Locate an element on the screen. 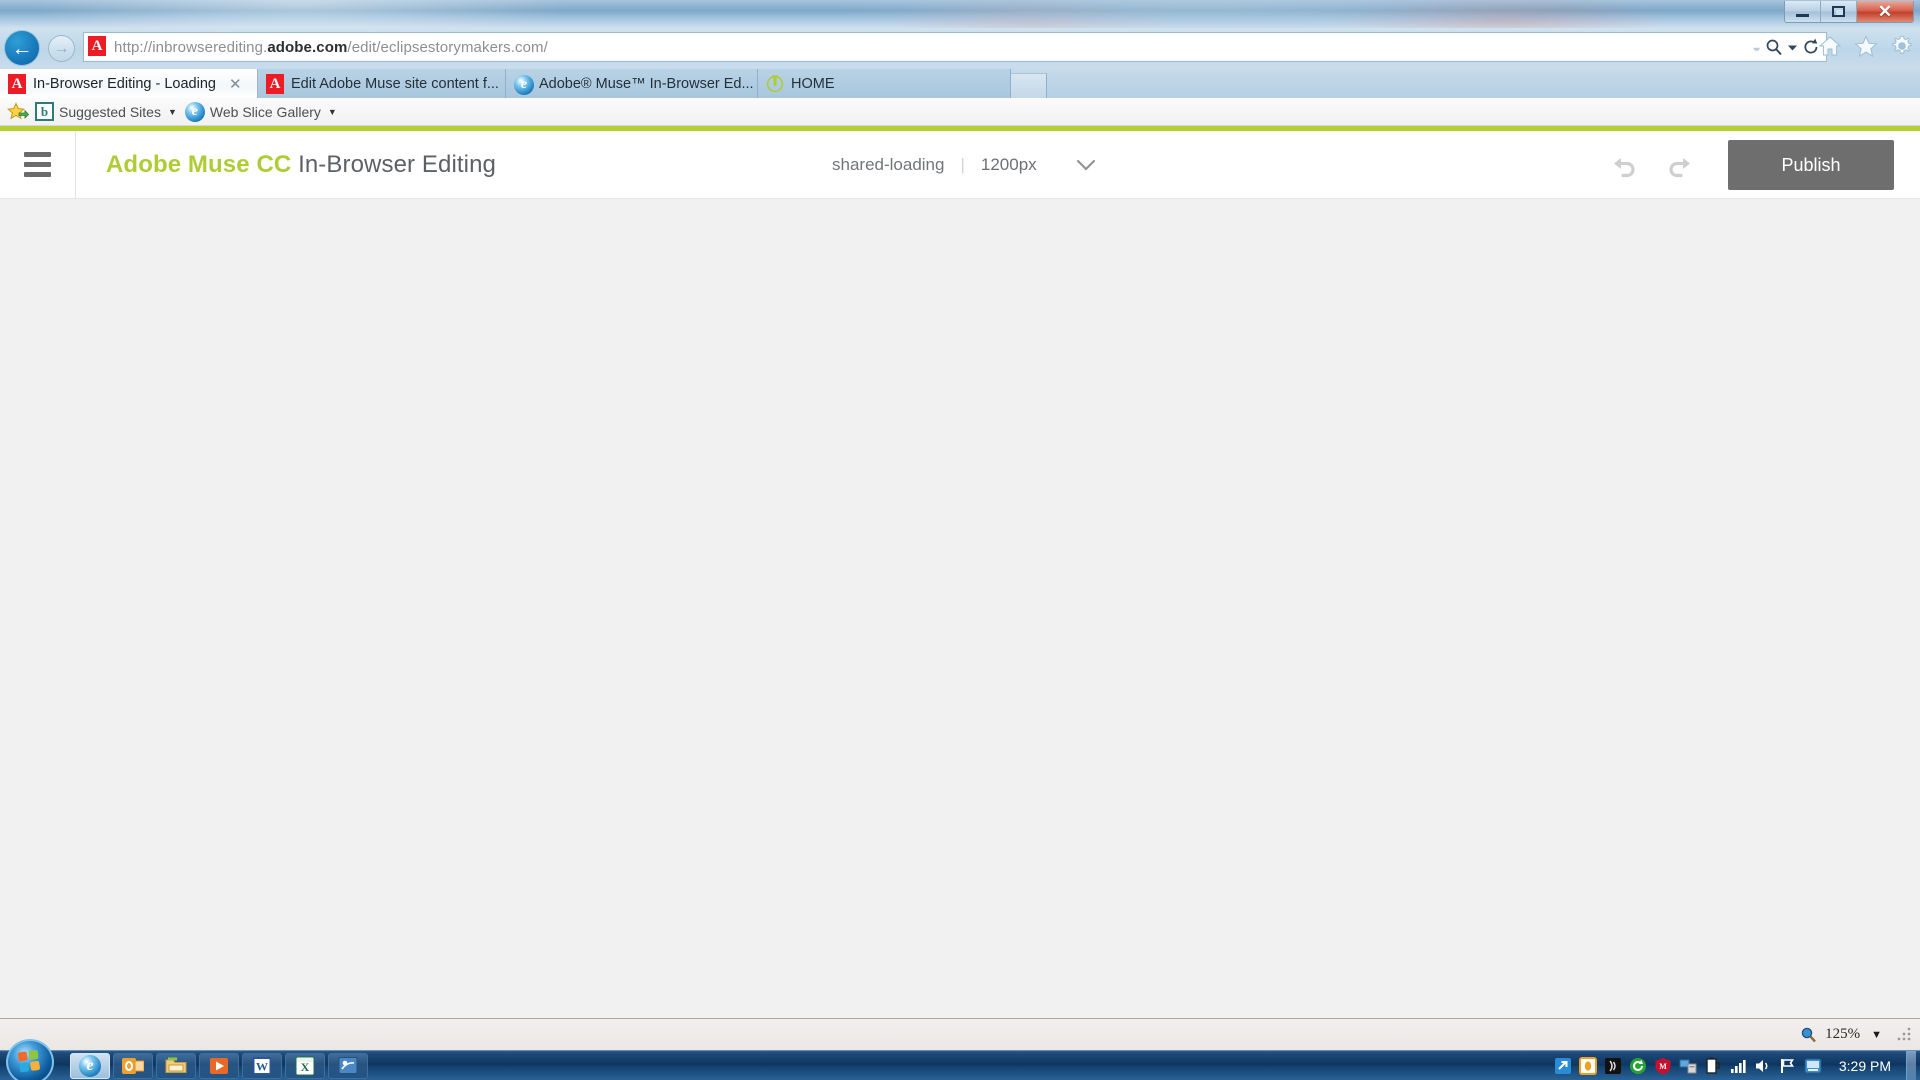 This screenshot has height=1080, width=1920. back-button: ← is located at coordinates (22, 48).